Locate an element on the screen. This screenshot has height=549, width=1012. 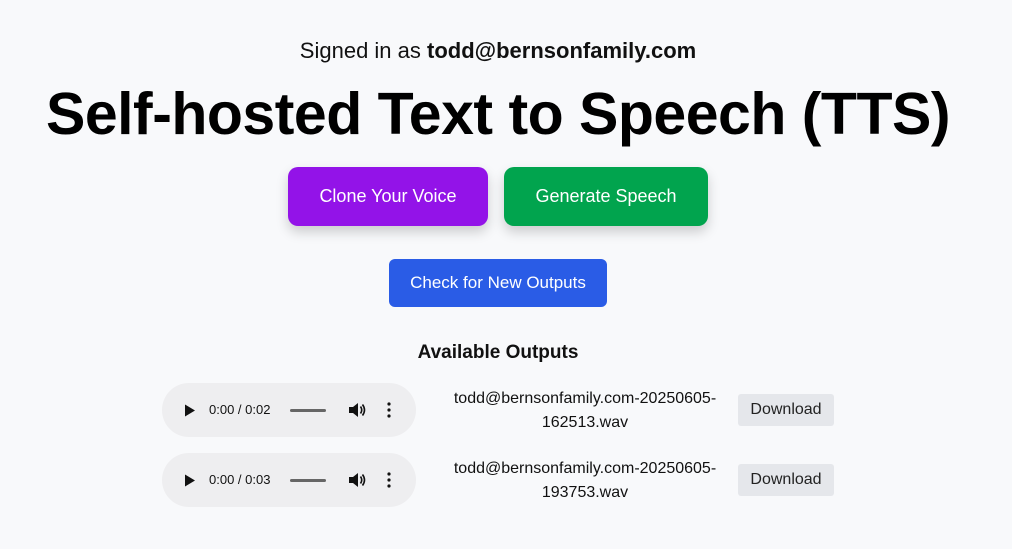
audio-player: 0:00 / 0:02 is located at coordinates (289, 410).